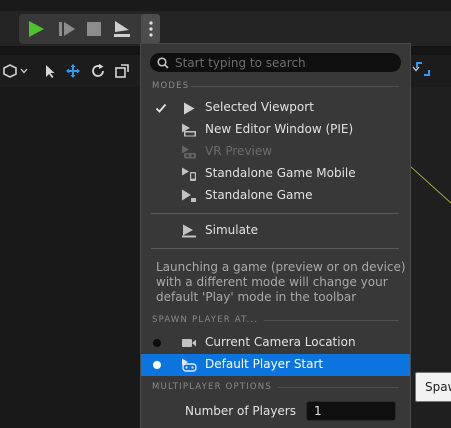  Describe the element at coordinates (331, 320) in the screenshot. I see `spawn-header-line` at that location.